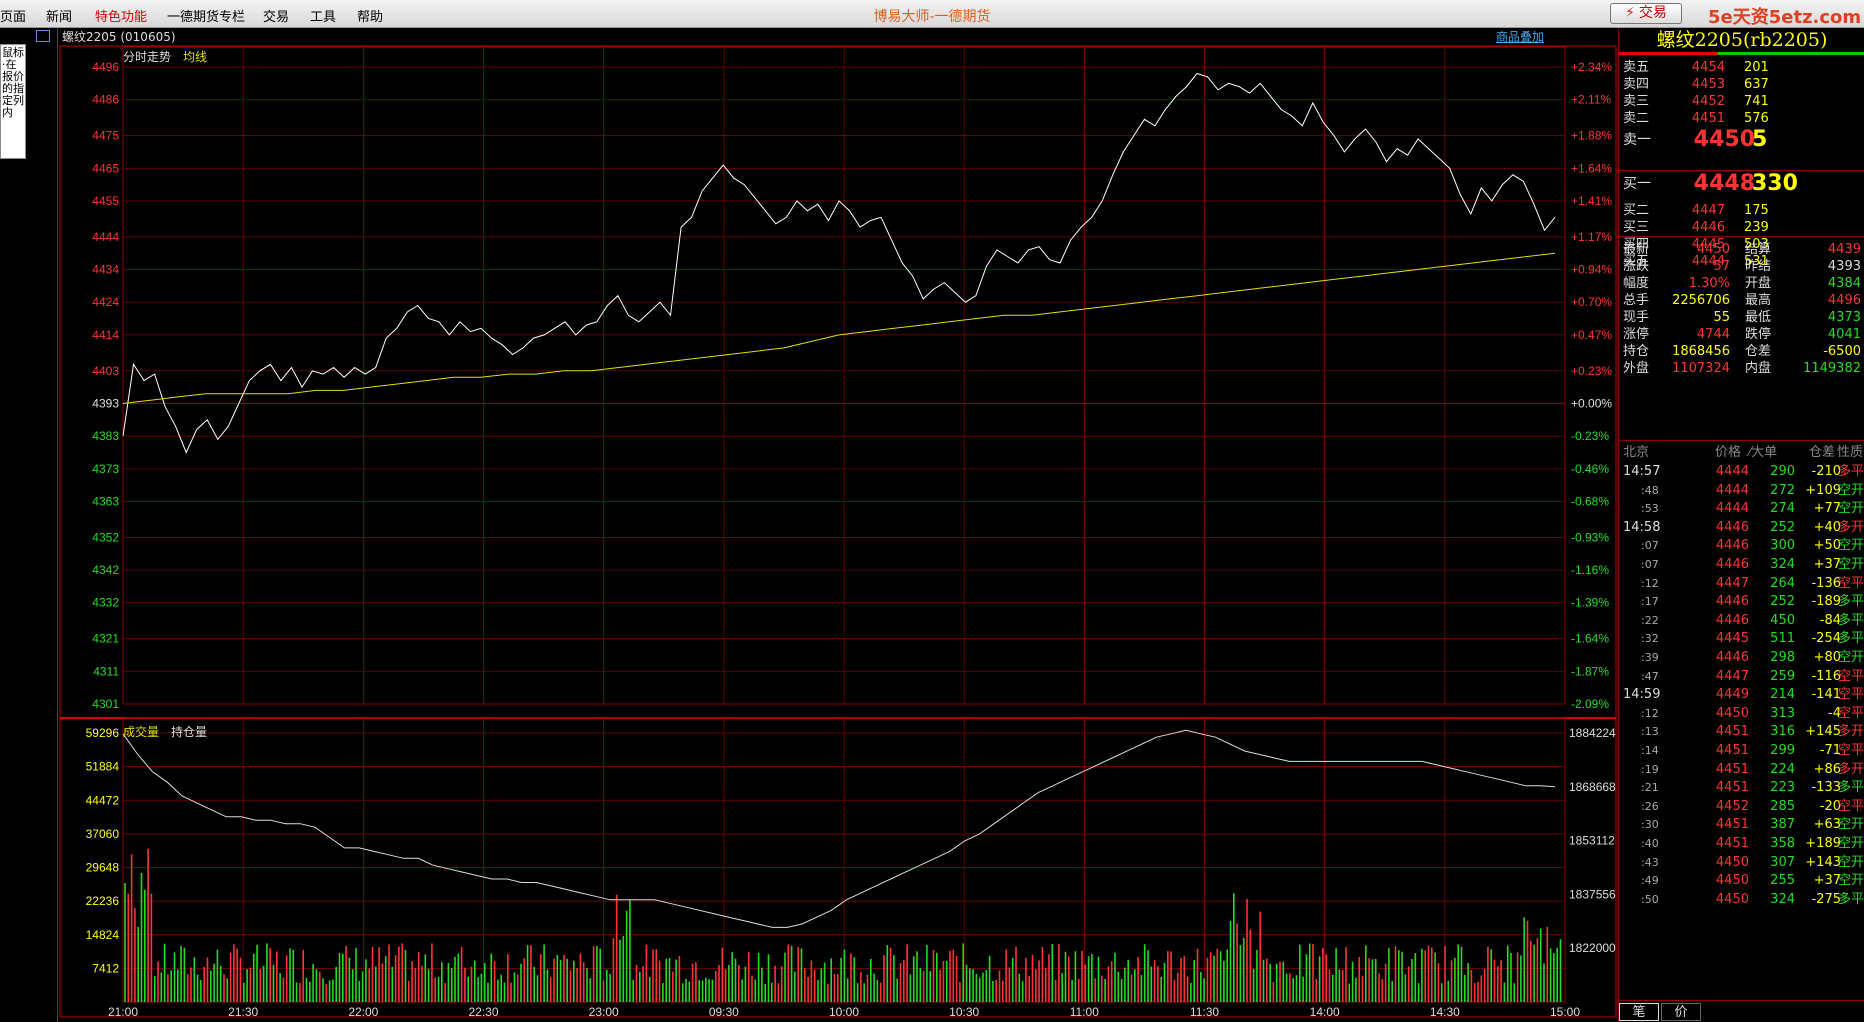 Image resolution: width=1864 pixels, height=1022 pixels. What do you see at coordinates (103, 901) in the screenshot?
I see `volume-tick-label: 22236` at bounding box center [103, 901].